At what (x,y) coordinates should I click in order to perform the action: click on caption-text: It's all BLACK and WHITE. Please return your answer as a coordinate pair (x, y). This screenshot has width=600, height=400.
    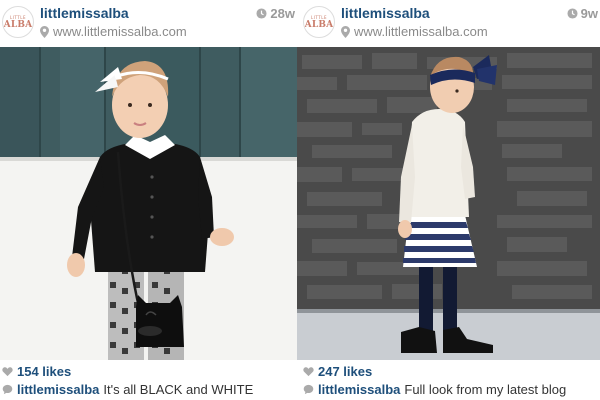
    Looking at the image, I should click on (178, 389).